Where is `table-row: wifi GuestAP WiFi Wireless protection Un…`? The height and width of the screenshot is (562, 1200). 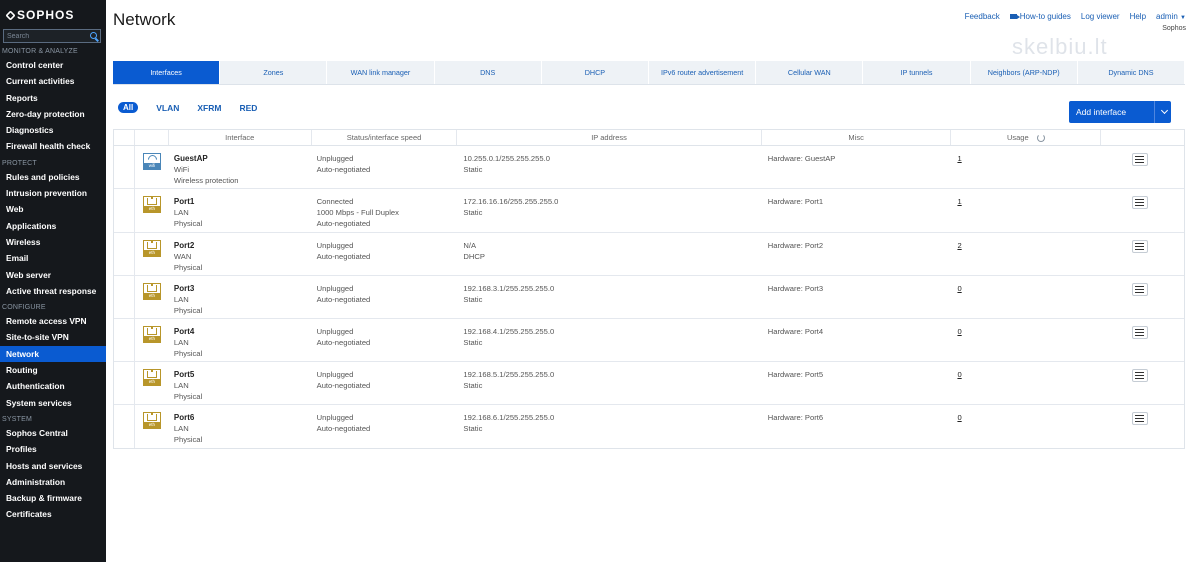 table-row: wifi GuestAP WiFi Wireless protection Un… is located at coordinates (649, 167).